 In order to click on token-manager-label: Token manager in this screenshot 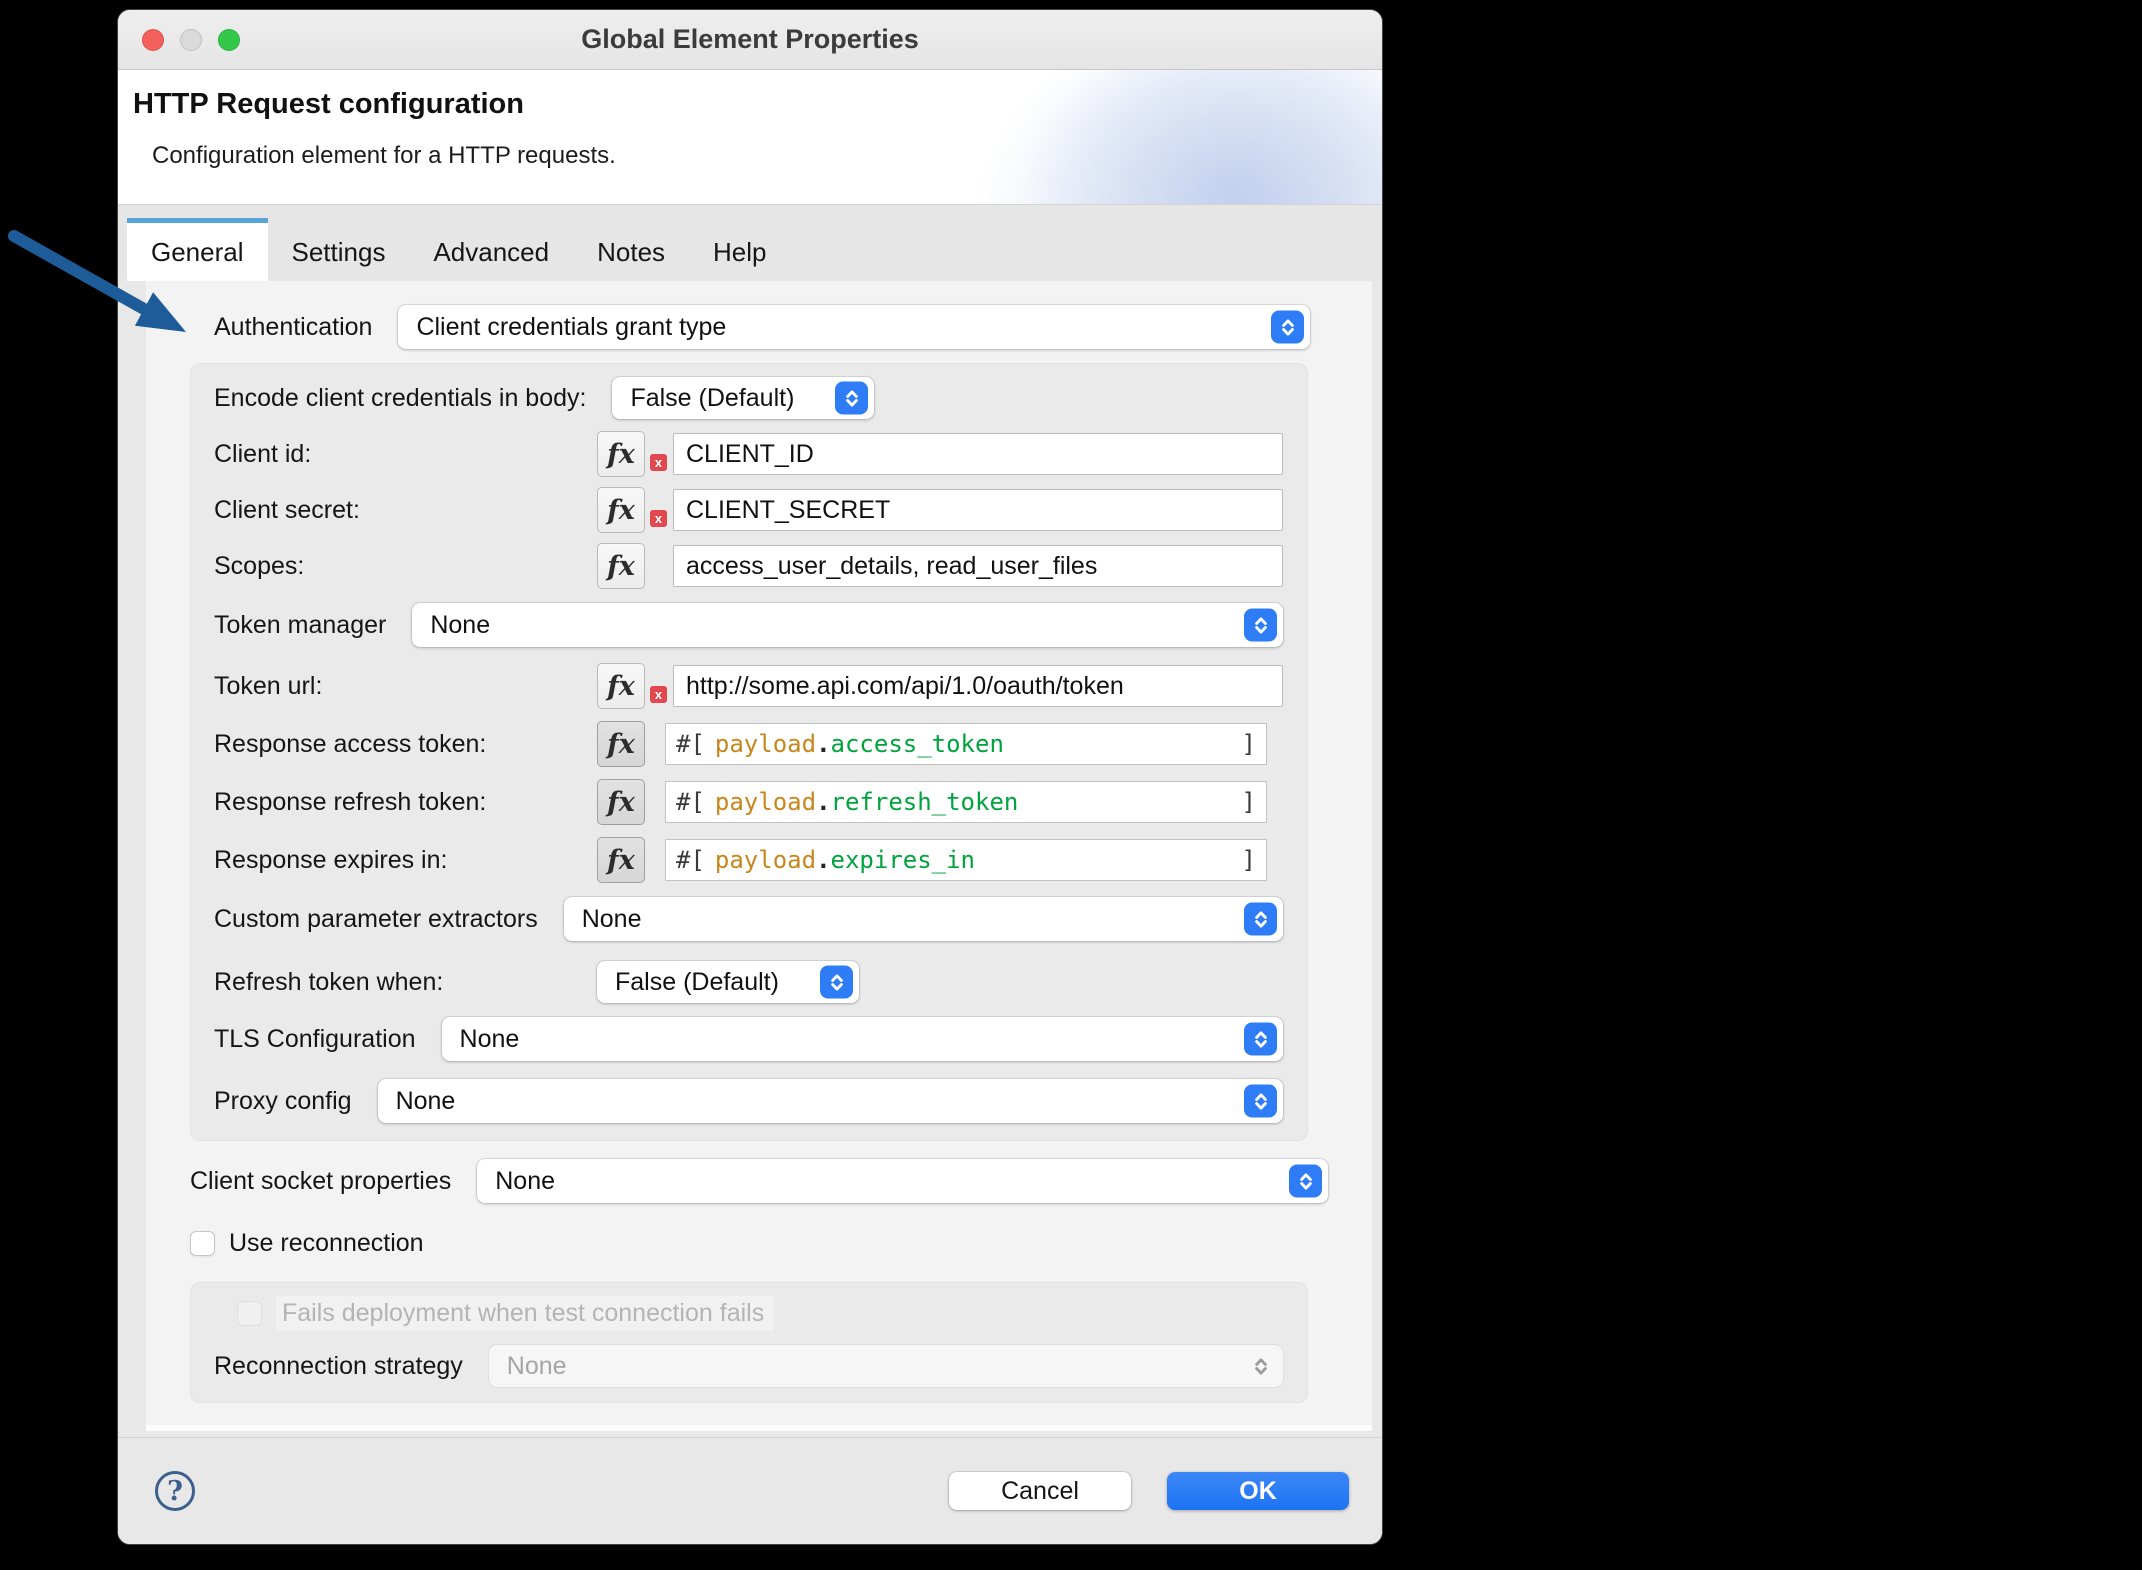, I will do `click(300, 624)`.